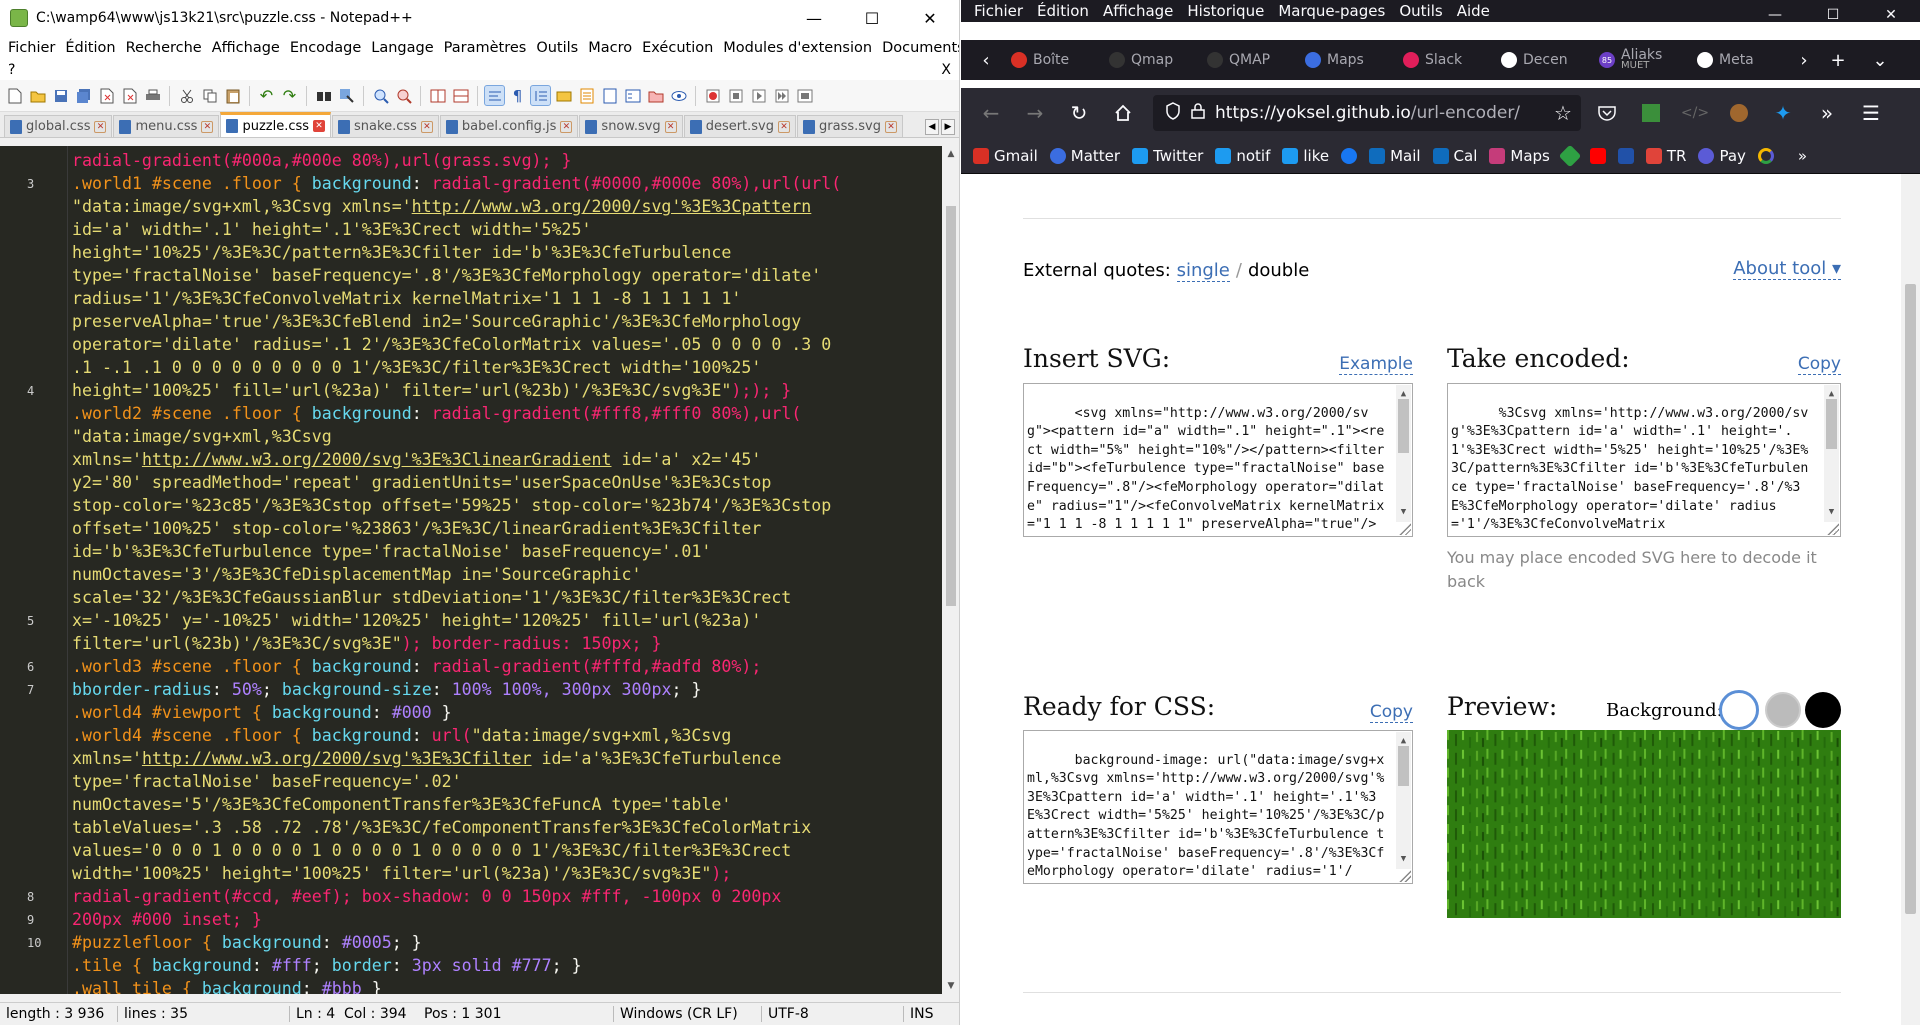 This screenshot has width=1920, height=1025. What do you see at coordinates (1367, 113) in the screenshot?
I see `url-bar: https://yoksel.github.io/url-encoder/` at bounding box center [1367, 113].